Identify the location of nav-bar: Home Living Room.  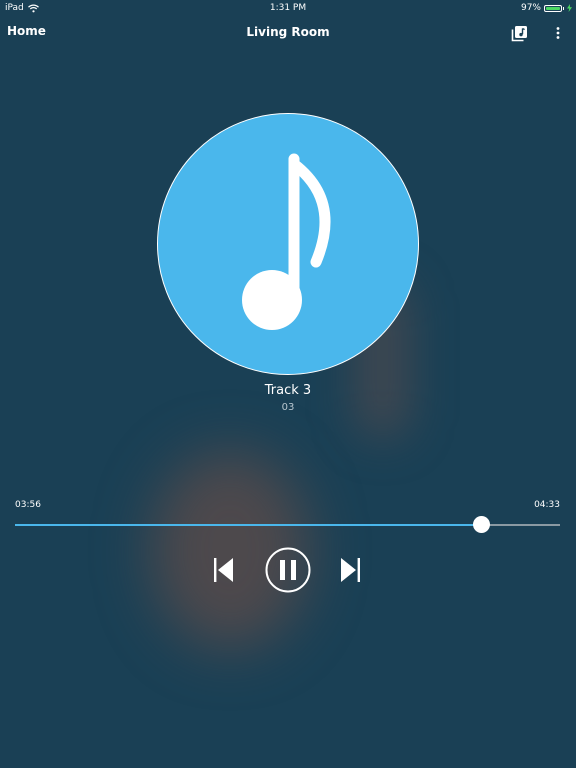
(288, 33).